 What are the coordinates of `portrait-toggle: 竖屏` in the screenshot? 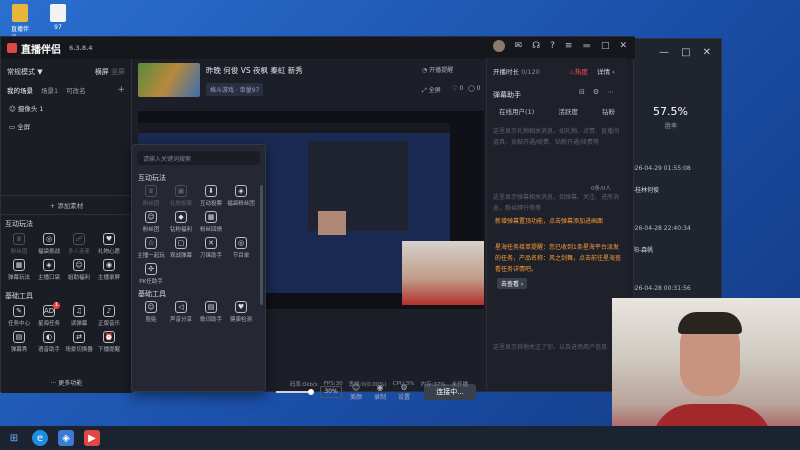 It's located at (118, 72).